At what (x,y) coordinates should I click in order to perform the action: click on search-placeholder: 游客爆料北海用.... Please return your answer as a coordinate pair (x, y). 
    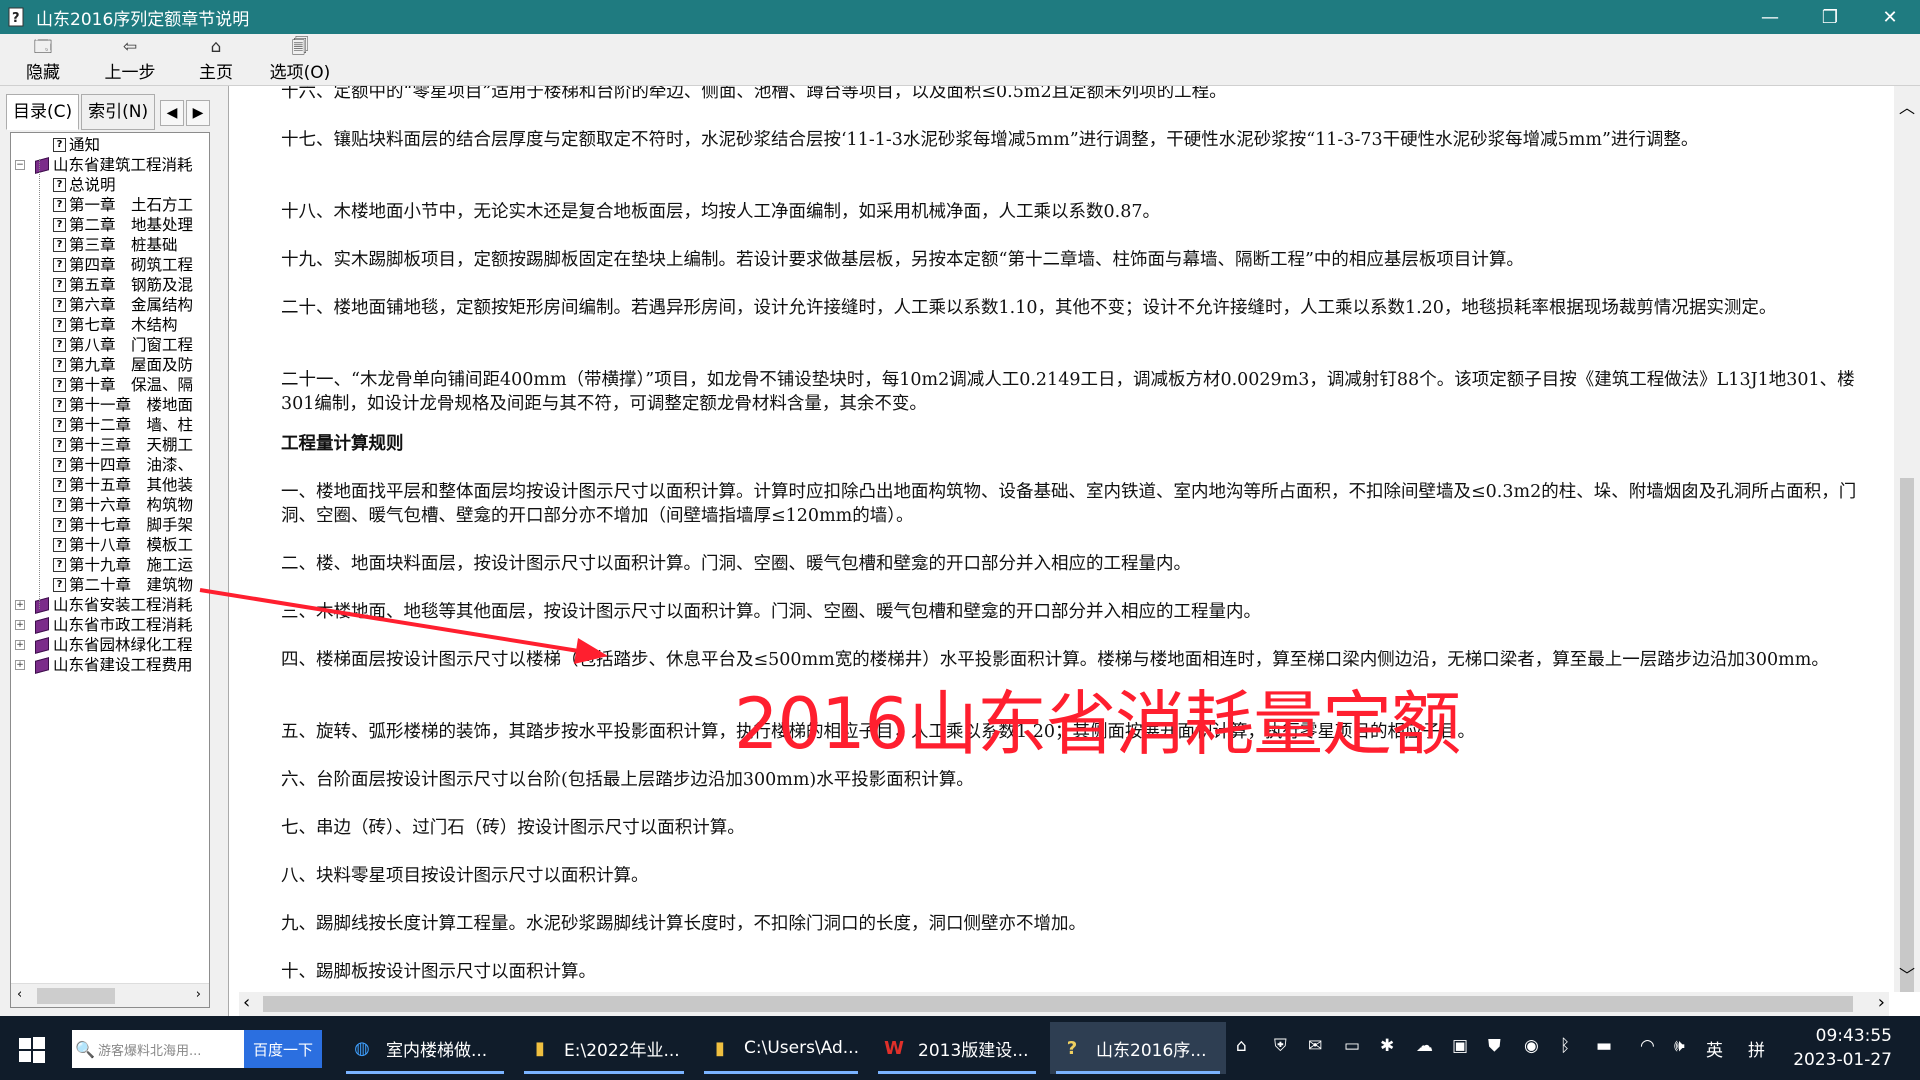
    Looking at the image, I should click on (150, 1051).